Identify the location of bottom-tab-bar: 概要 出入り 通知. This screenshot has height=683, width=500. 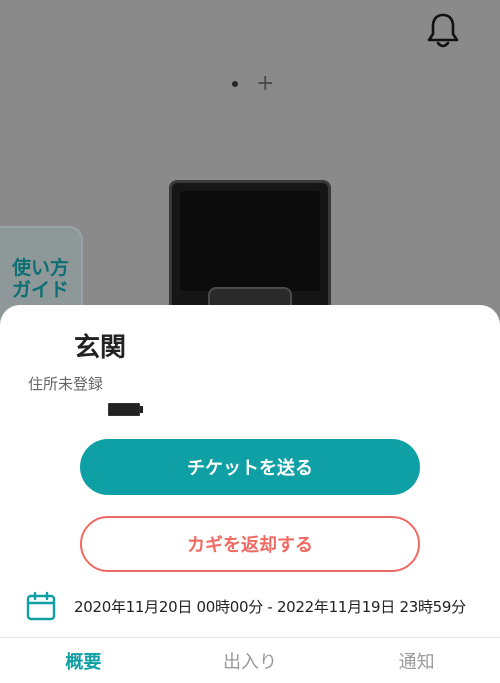
(250, 660).